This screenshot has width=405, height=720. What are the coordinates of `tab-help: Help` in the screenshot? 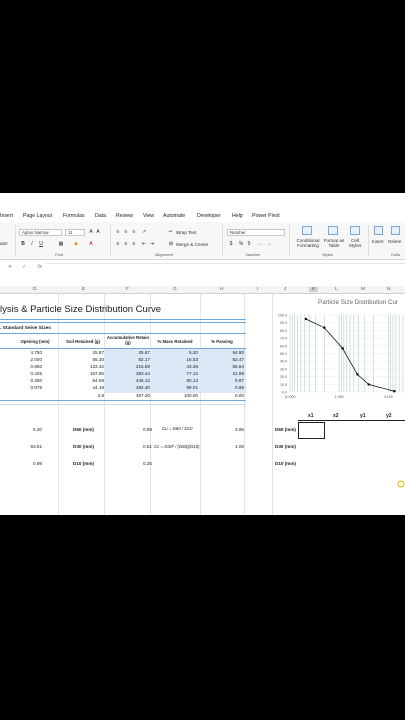 It's located at (237, 216).